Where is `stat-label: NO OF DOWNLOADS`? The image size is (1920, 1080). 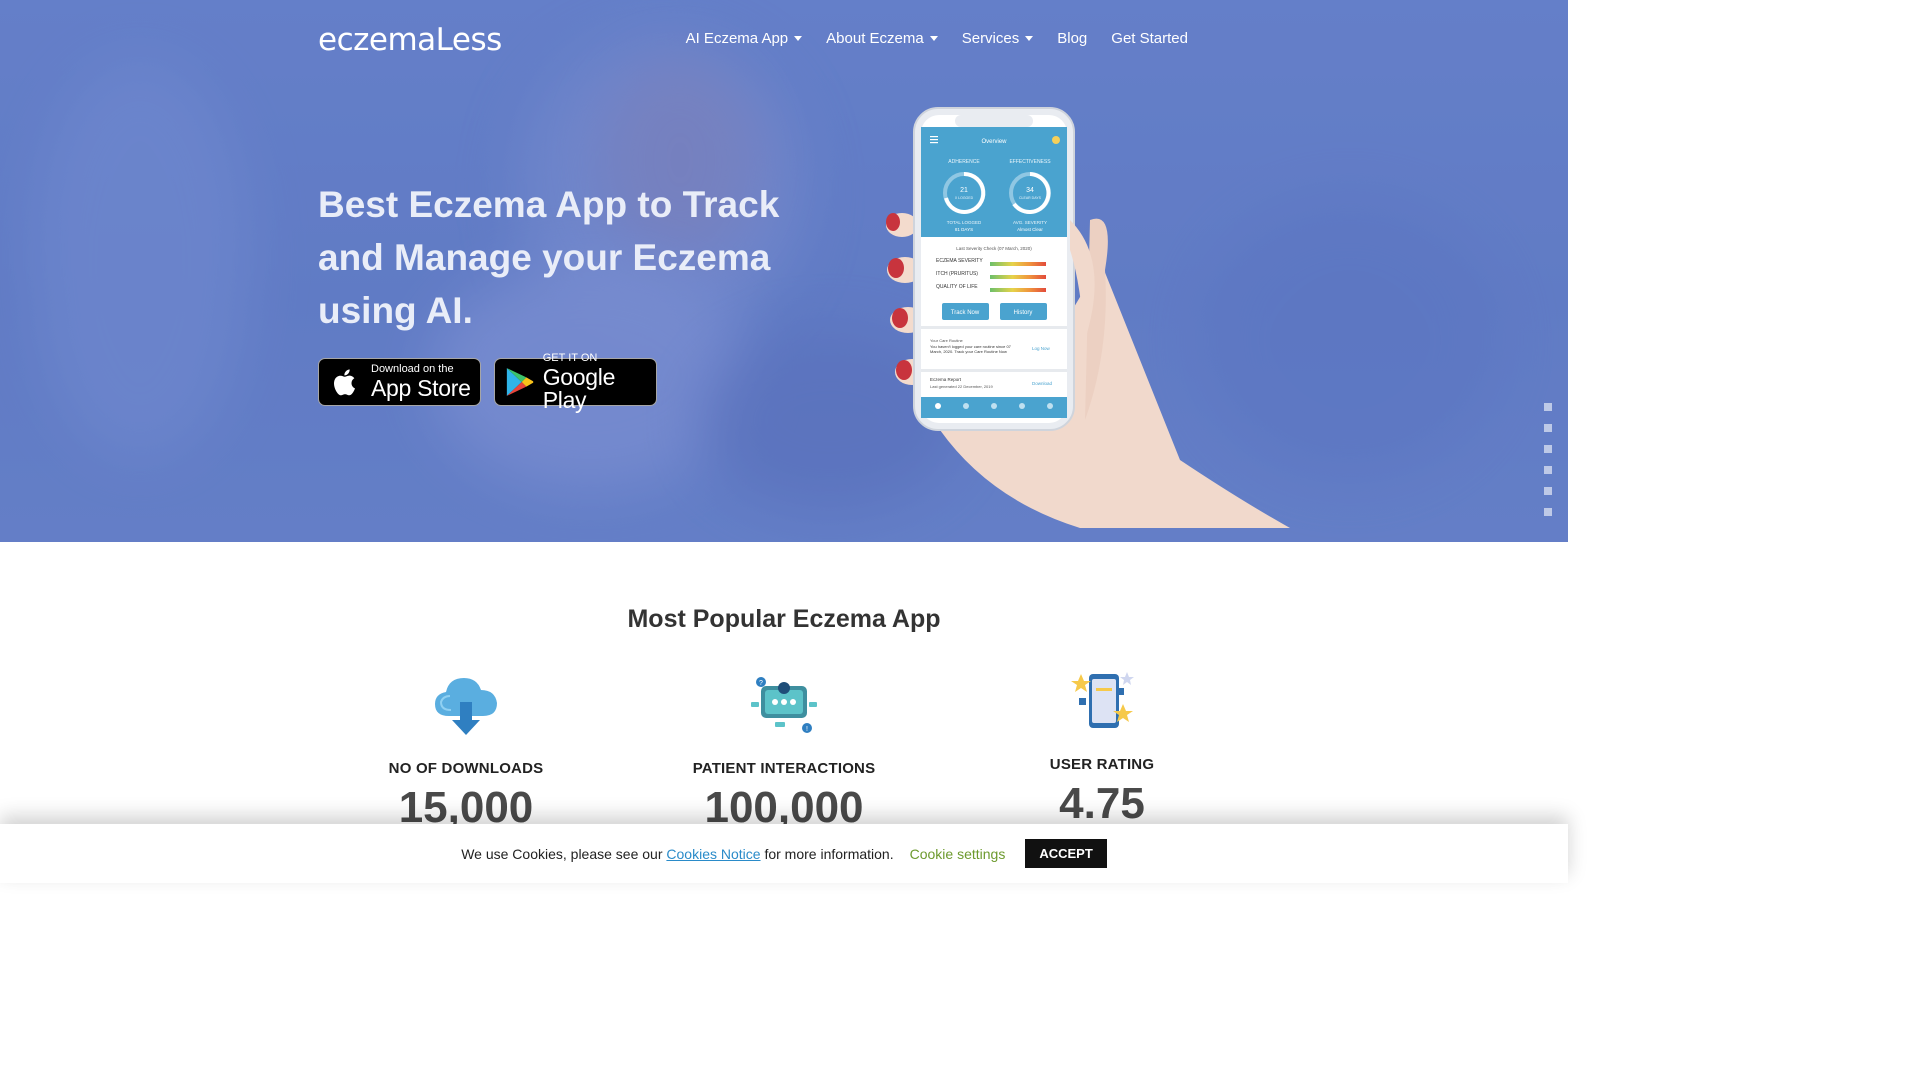
stat-label: NO OF DOWNLOADS is located at coordinates (466, 768).